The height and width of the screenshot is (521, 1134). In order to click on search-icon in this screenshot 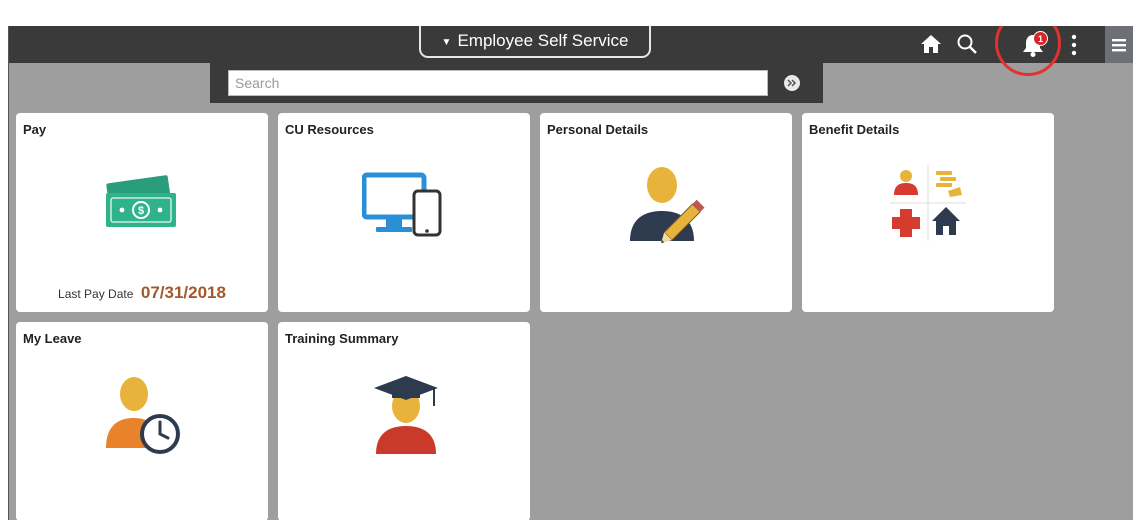, I will do `click(967, 44)`.